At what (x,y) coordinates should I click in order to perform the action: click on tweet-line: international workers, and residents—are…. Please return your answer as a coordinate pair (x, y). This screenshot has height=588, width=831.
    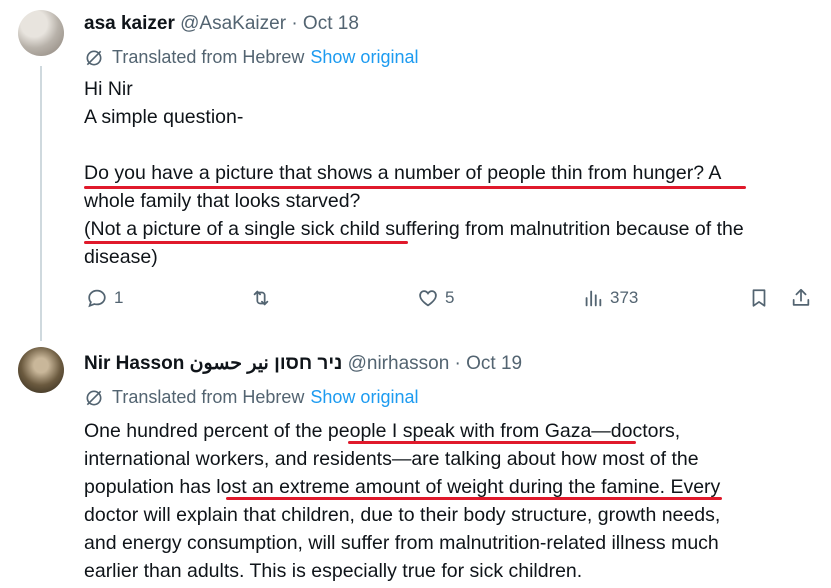
    Looking at the image, I should click on (391, 459).